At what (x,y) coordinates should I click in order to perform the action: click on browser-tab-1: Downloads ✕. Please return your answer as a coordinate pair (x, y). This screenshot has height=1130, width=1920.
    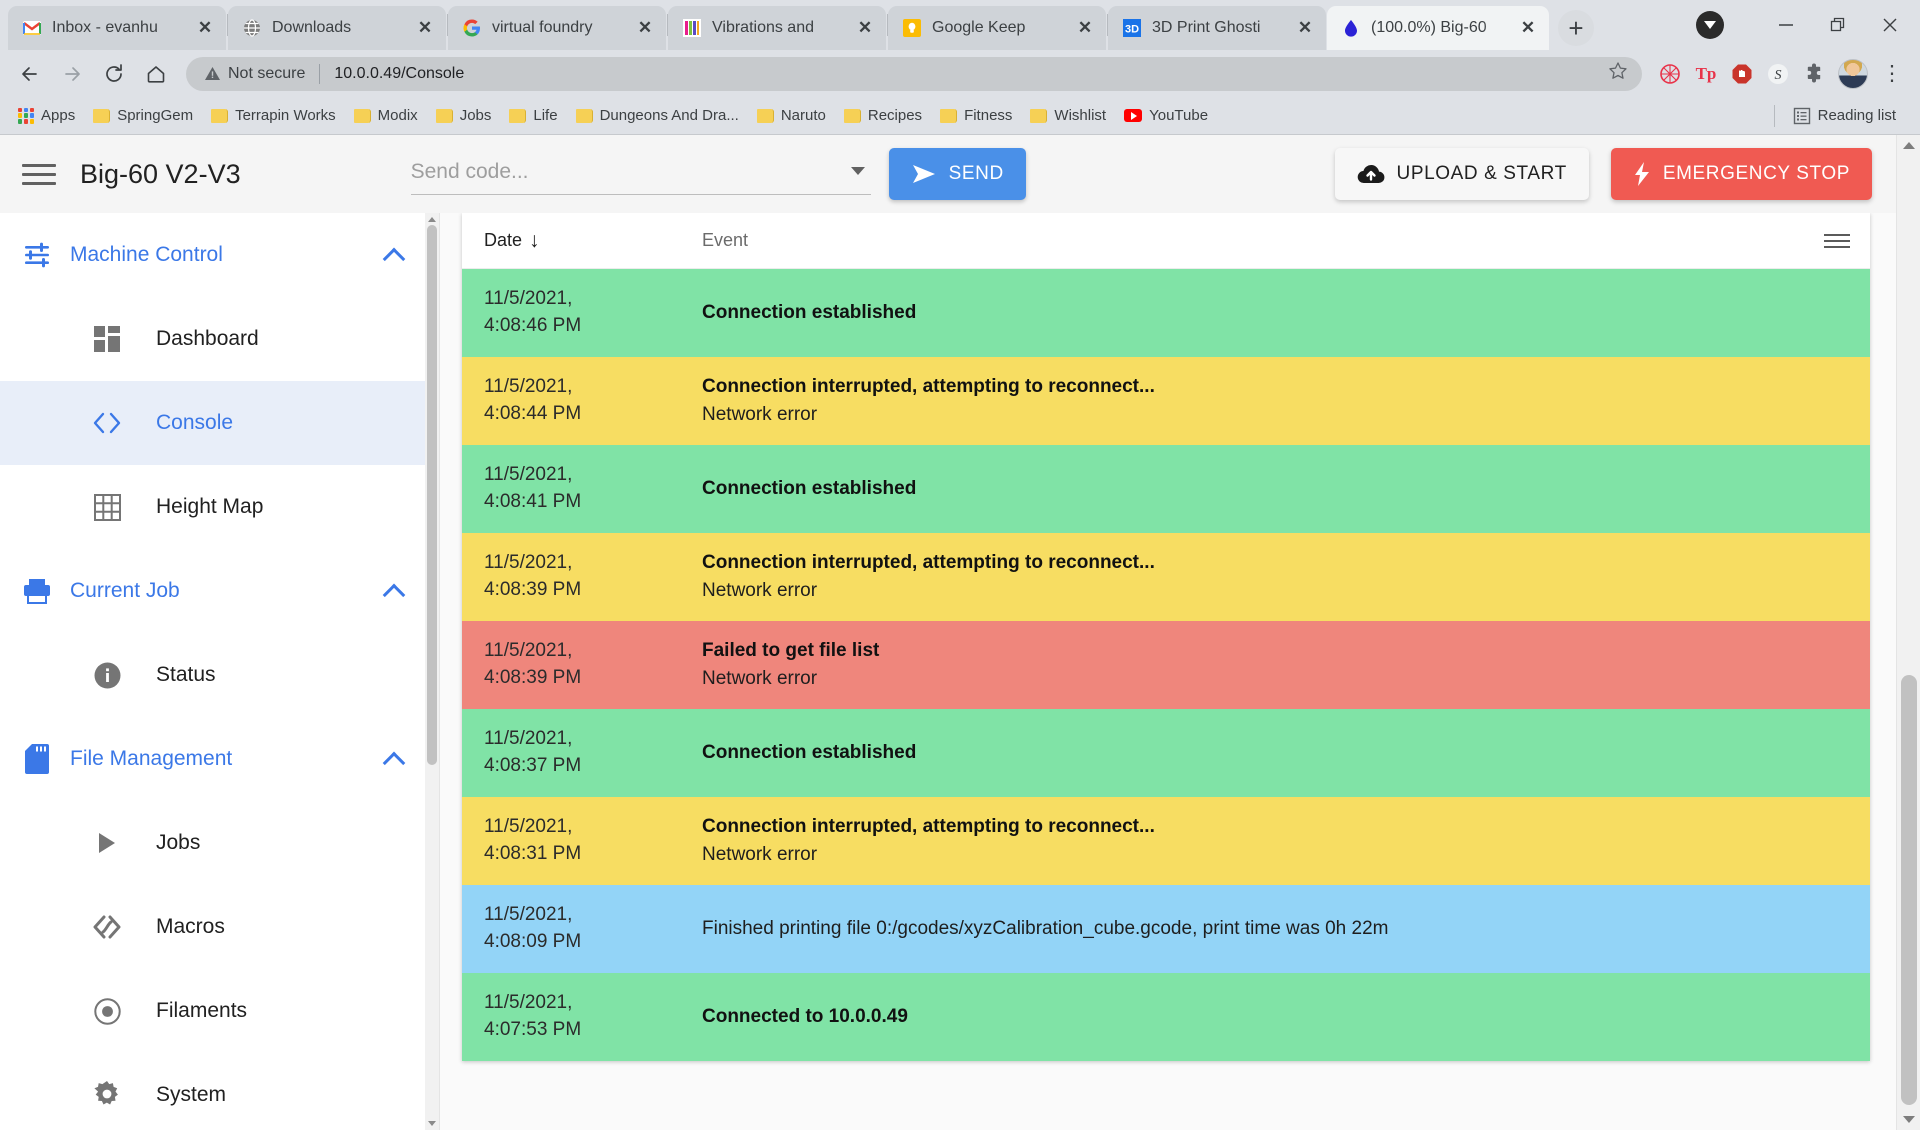
    Looking at the image, I should click on (337, 28).